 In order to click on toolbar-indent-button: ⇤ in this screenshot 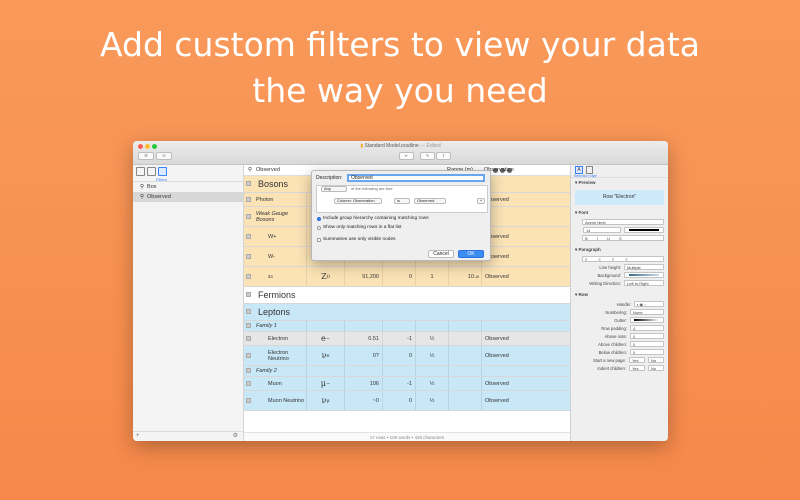, I will do `click(406, 156)`.